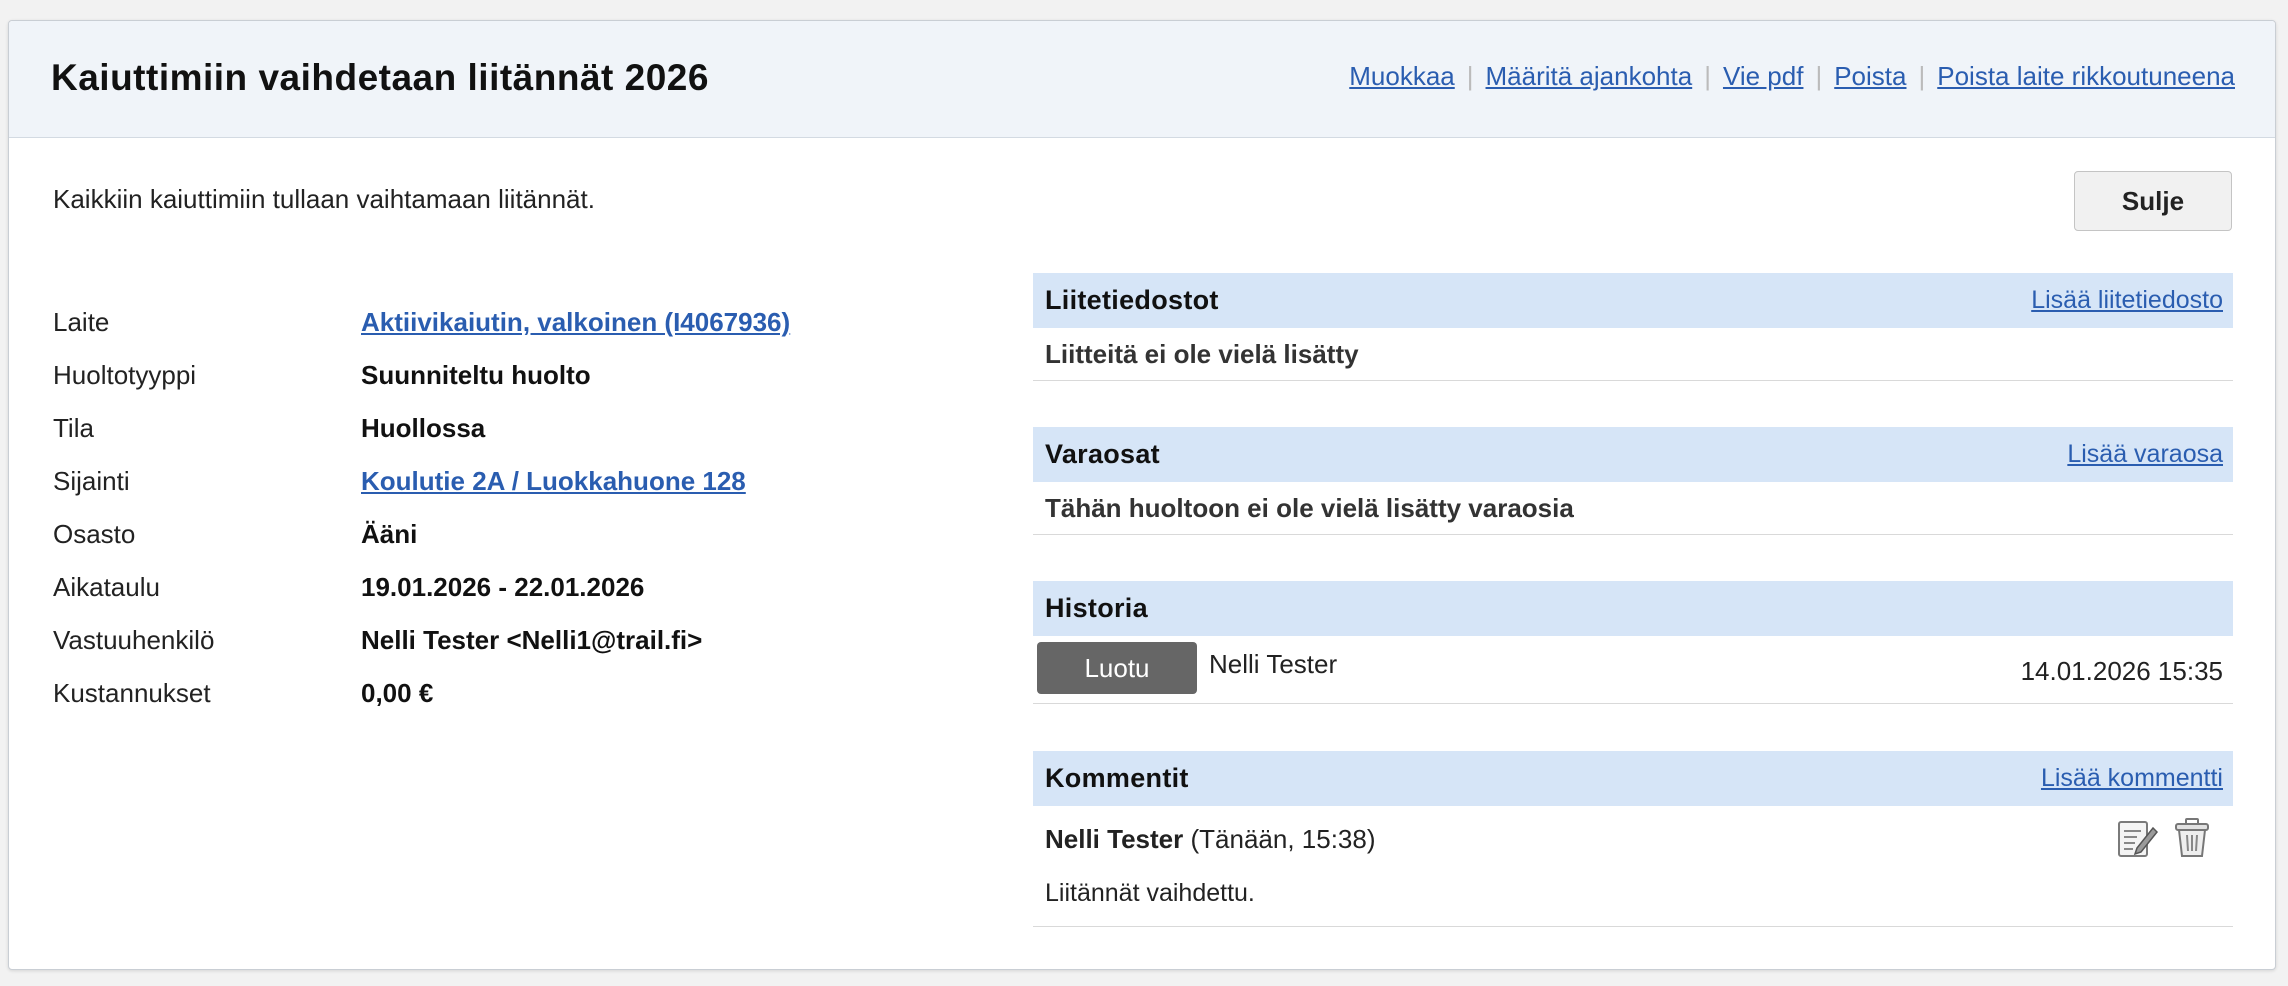  I want to click on history-user: Nelli Tester, so click(1273, 664).